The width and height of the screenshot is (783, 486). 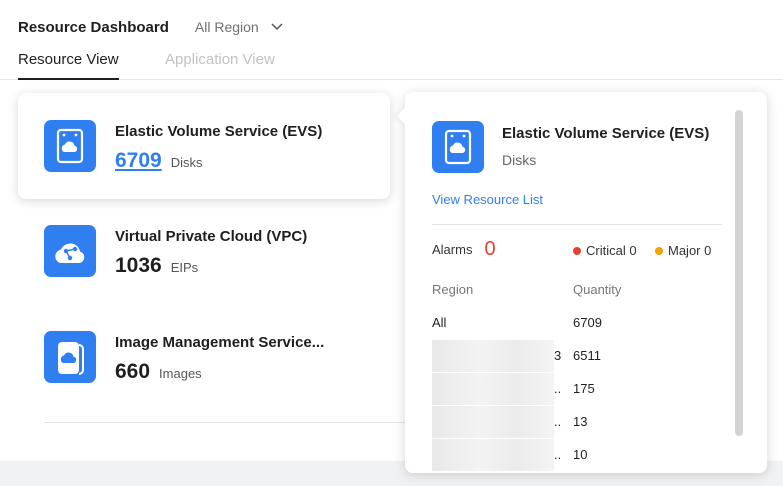 I want to click on dashboard-header: Resource Dashboard All Region, so click(x=150, y=27).